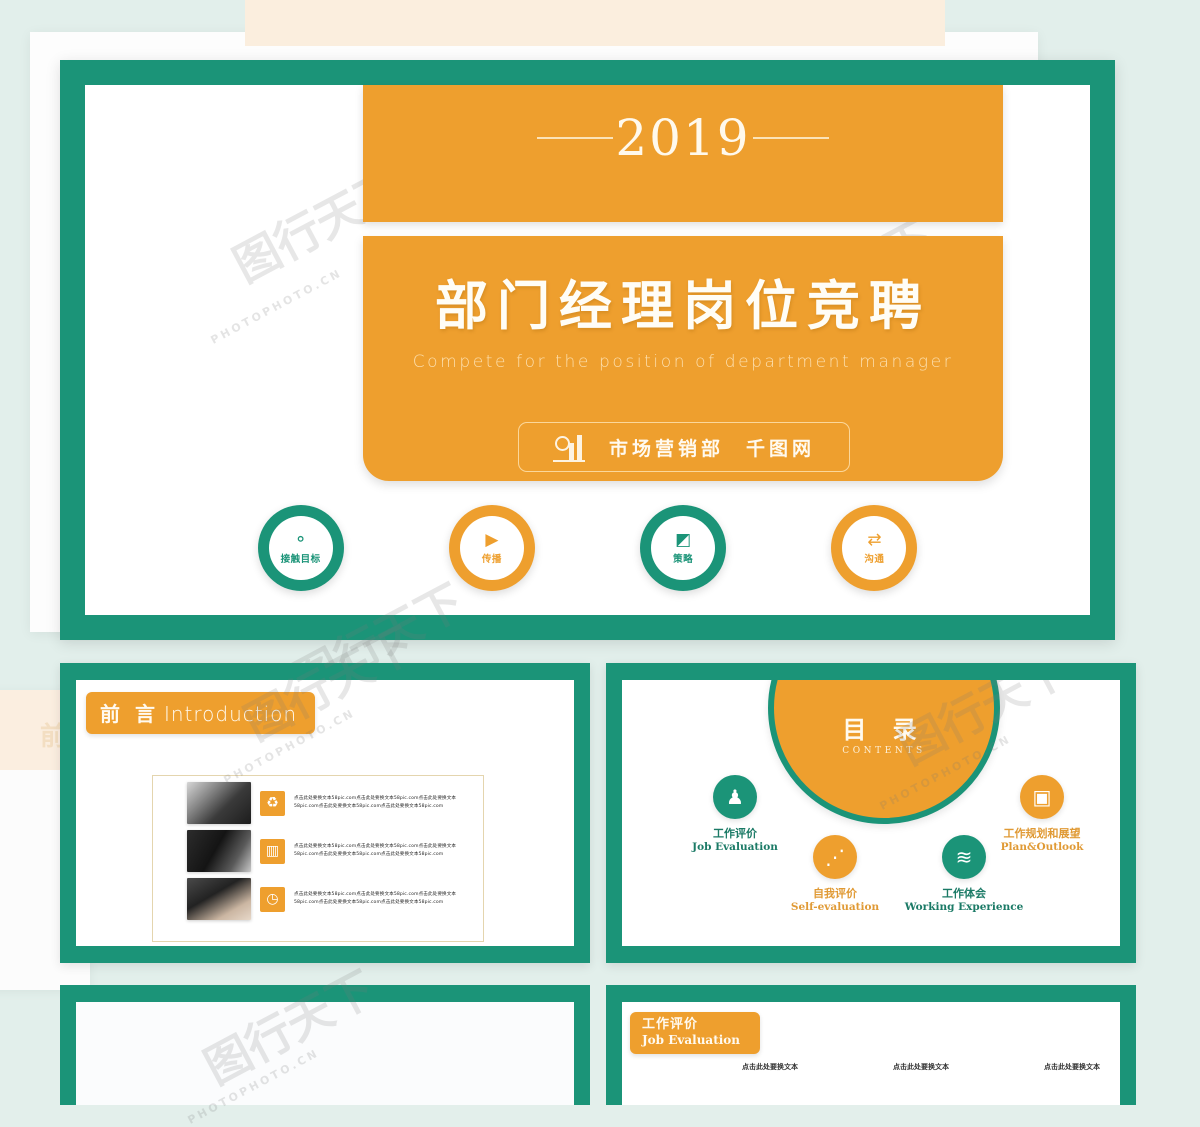 This screenshot has height=1127, width=1200. I want to click on circle-item-communicate: ⇄ 沟通, so click(874, 548).